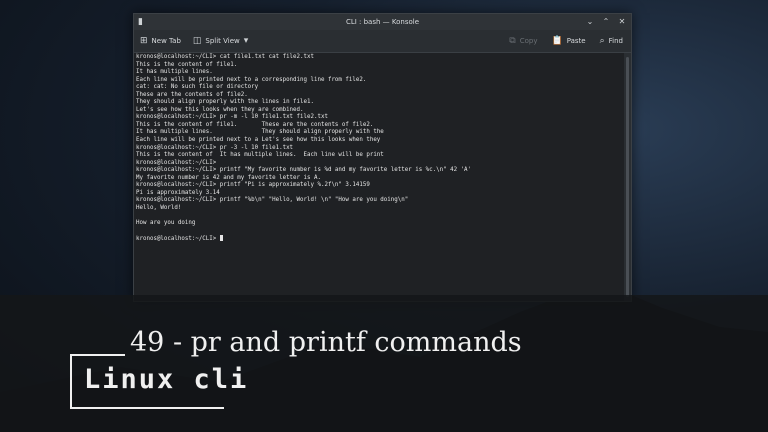 The image size is (768, 432). Describe the element at coordinates (246, 41) in the screenshot. I see `chevron-down-icon: ▾` at that location.